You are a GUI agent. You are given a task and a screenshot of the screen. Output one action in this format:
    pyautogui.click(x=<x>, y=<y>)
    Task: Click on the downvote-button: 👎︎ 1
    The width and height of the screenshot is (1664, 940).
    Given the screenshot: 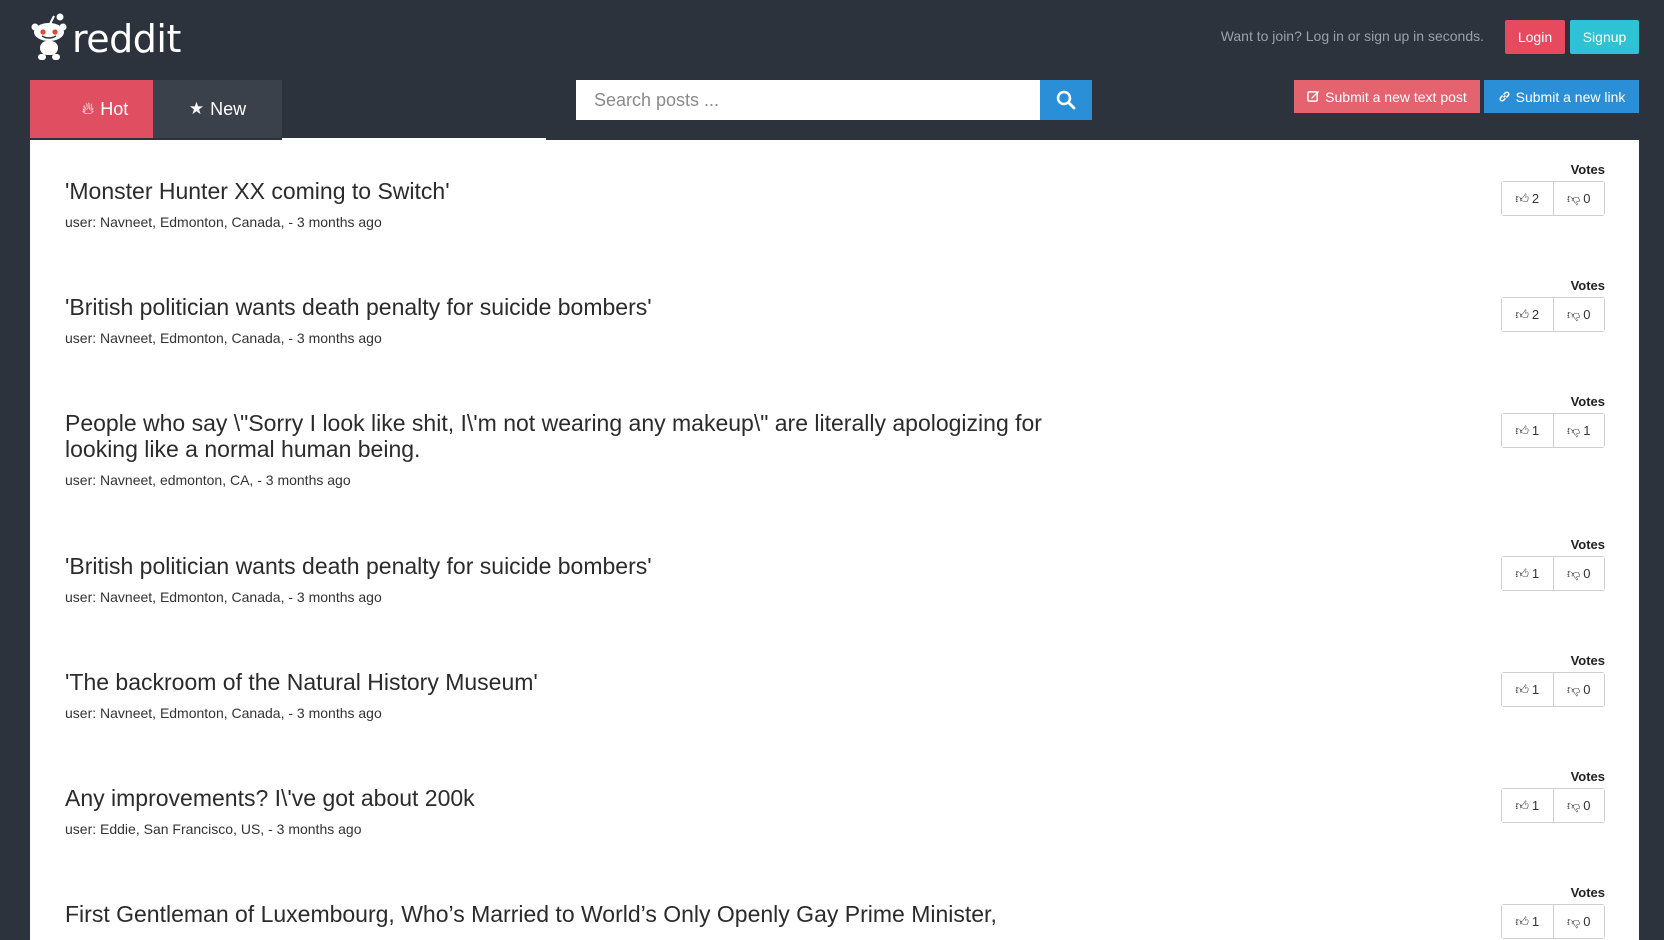 What is the action you would take?
    pyautogui.click(x=1578, y=430)
    